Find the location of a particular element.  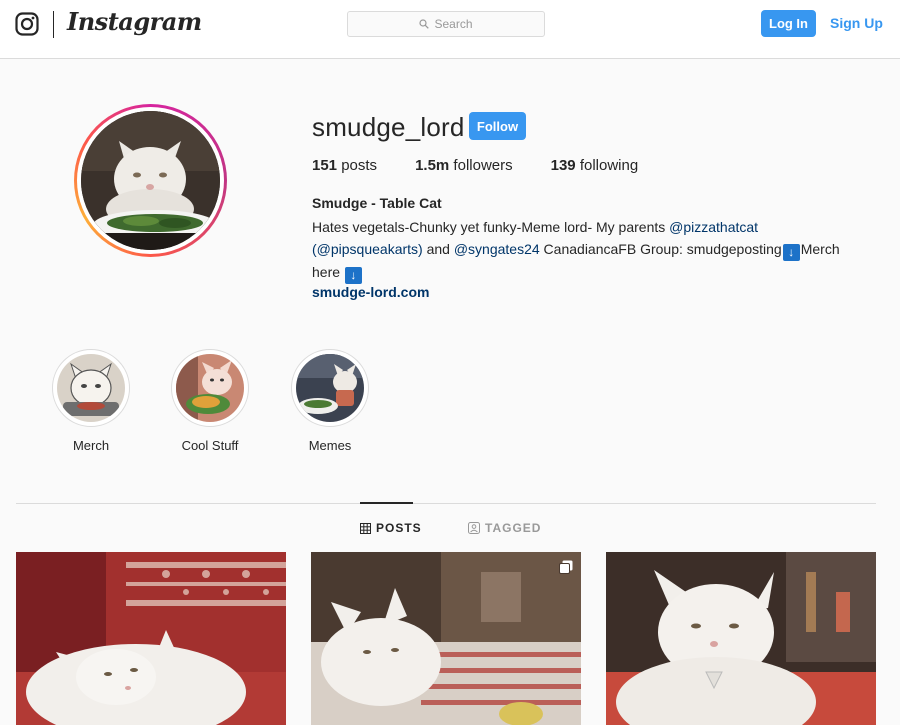

active-tab-indicator is located at coordinates (386, 503).